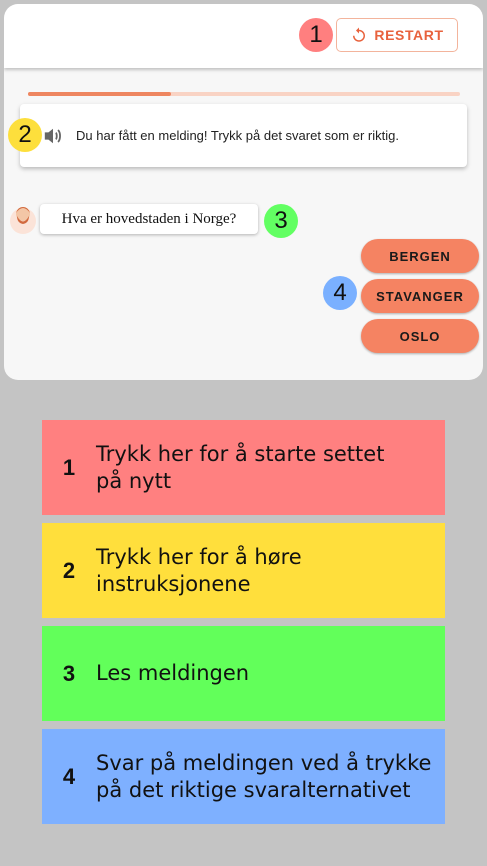 The height and width of the screenshot is (866, 487). What do you see at coordinates (69, 673) in the screenshot?
I see `legend-number: 3` at bounding box center [69, 673].